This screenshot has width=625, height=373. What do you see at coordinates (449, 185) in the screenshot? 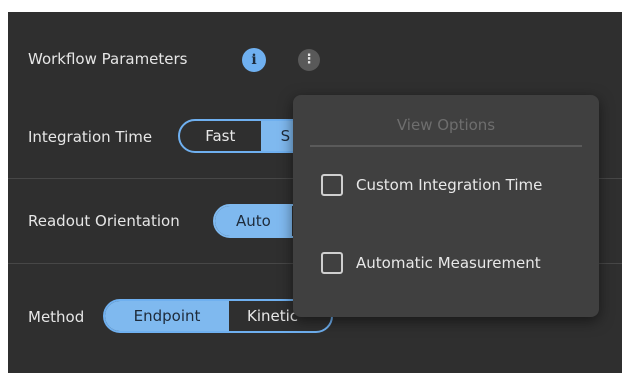
I see `menu-item-label: Custom Integration Time` at bounding box center [449, 185].